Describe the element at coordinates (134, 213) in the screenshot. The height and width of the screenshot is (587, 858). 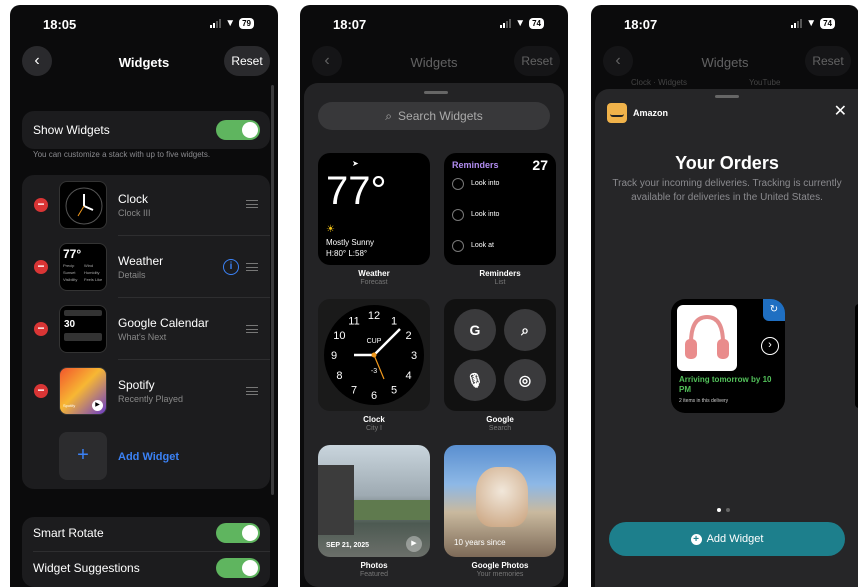
I see `widget-style: Clock III` at that location.